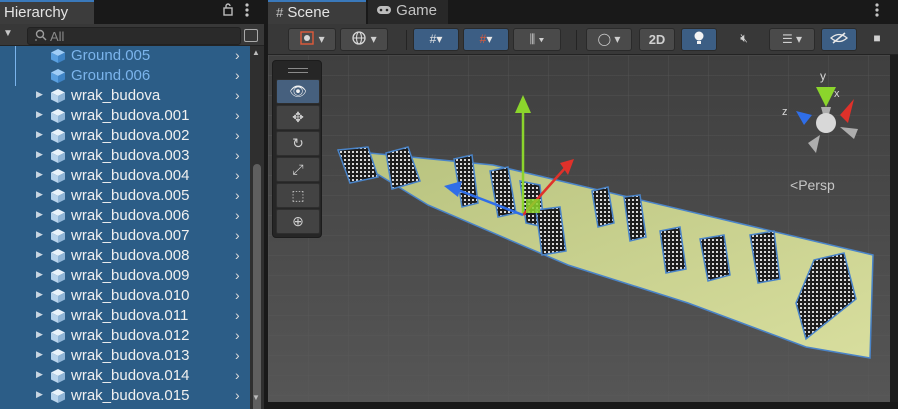 This screenshot has height=409, width=898. I want to click on scroll-up-icon: ▲, so click(256, 52).